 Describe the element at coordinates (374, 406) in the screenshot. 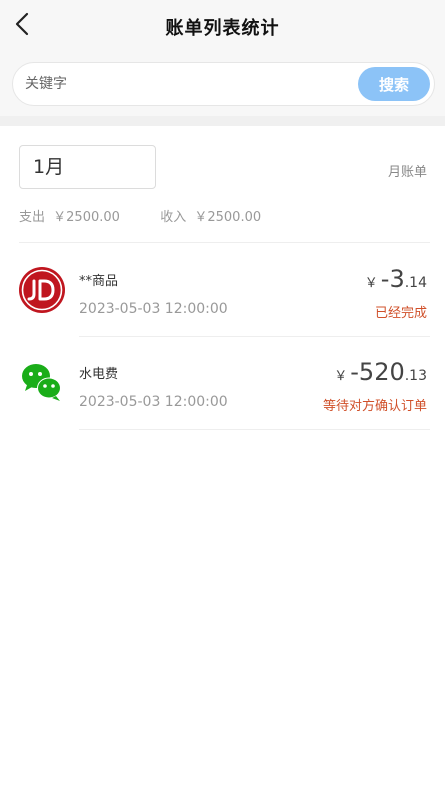

I see `transaction-status: 等待对方确认订单` at that location.